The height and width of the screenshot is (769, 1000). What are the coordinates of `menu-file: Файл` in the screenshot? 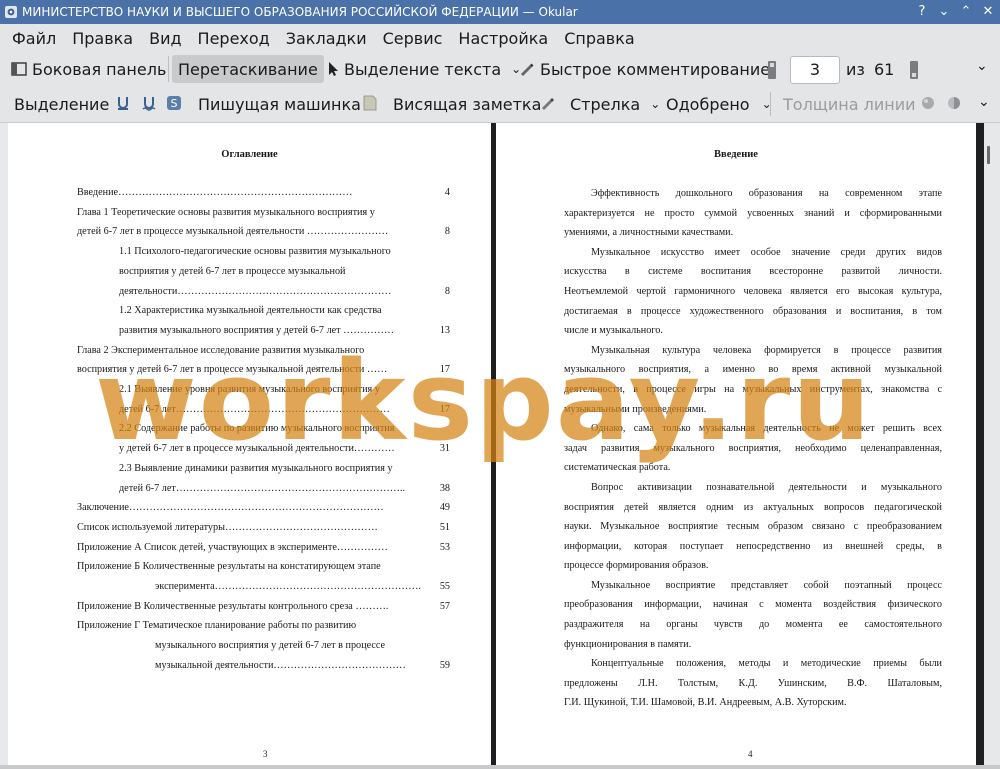 It's located at (32, 38).